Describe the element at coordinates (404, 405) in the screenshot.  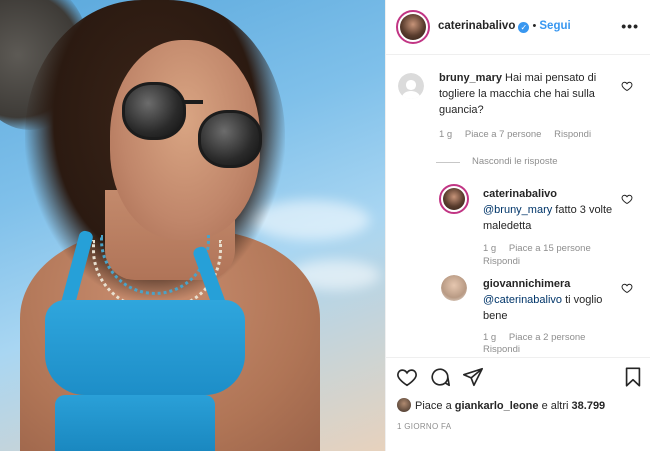
I see `liker-avatar` at that location.